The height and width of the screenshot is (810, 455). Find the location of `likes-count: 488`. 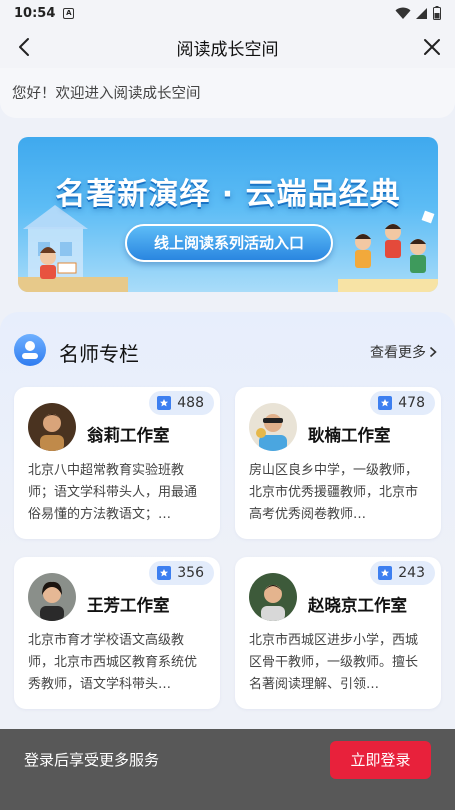

likes-count: 488 is located at coordinates (190, 403).